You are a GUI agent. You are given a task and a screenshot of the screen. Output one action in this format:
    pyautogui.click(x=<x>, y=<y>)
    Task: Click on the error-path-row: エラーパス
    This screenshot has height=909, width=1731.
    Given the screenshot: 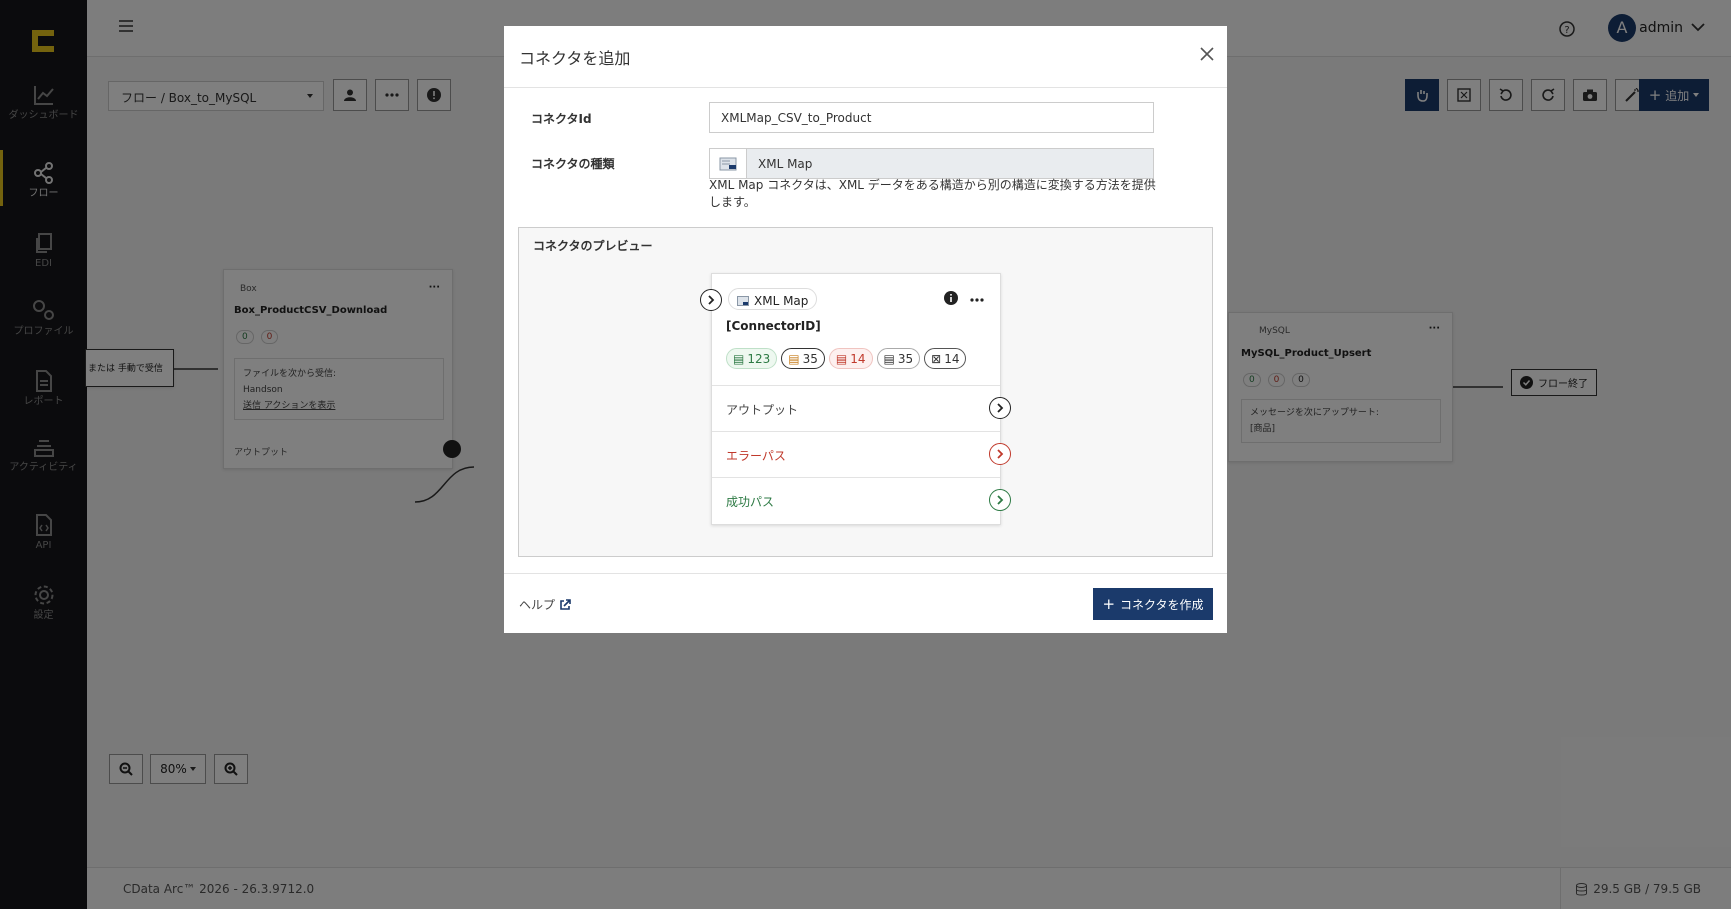 What is the action you would take?
    pyautogui.click(x=861, y=454)
    